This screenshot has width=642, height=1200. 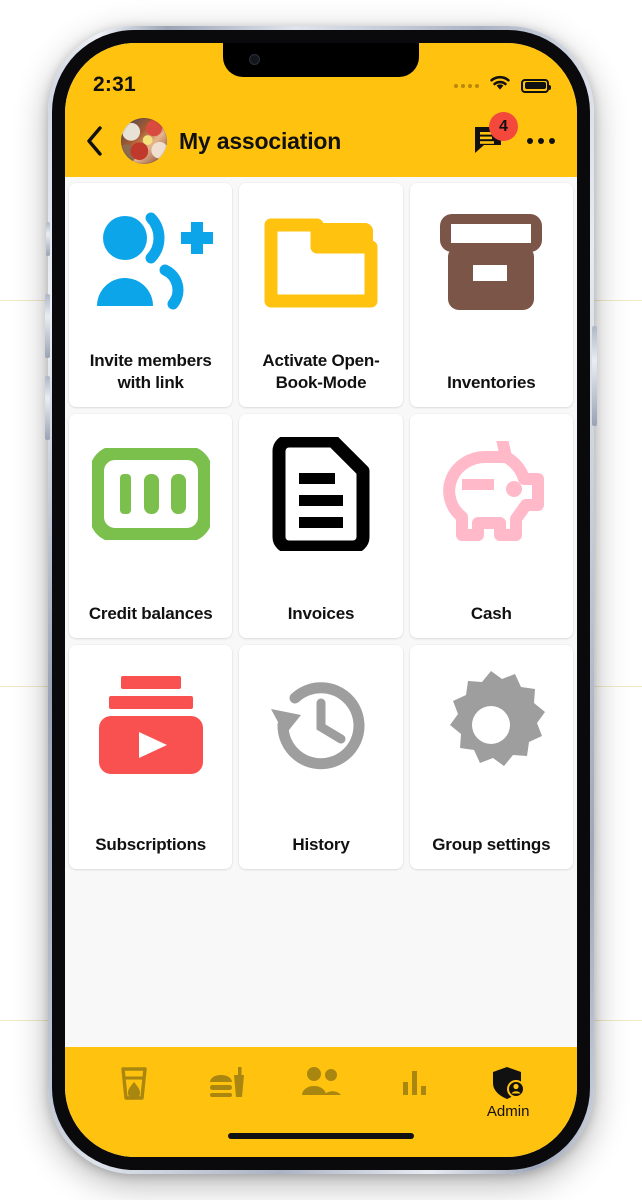 I want to click on status-bar-indicators, so click(x=502, y=85).